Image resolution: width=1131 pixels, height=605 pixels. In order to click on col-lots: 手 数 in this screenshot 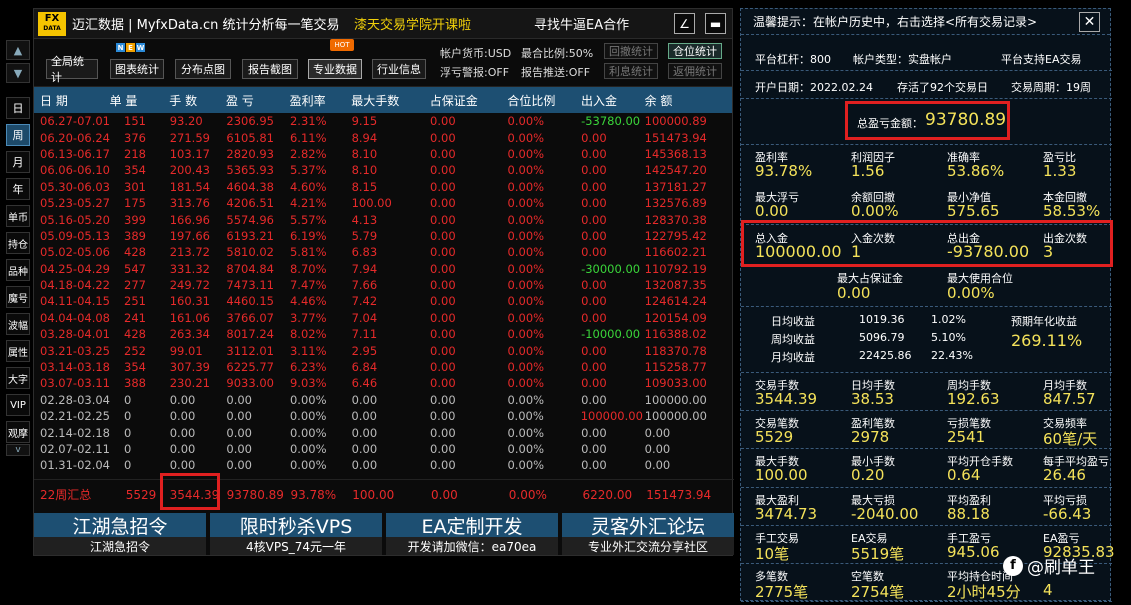, I will do `click(189, 100)`.